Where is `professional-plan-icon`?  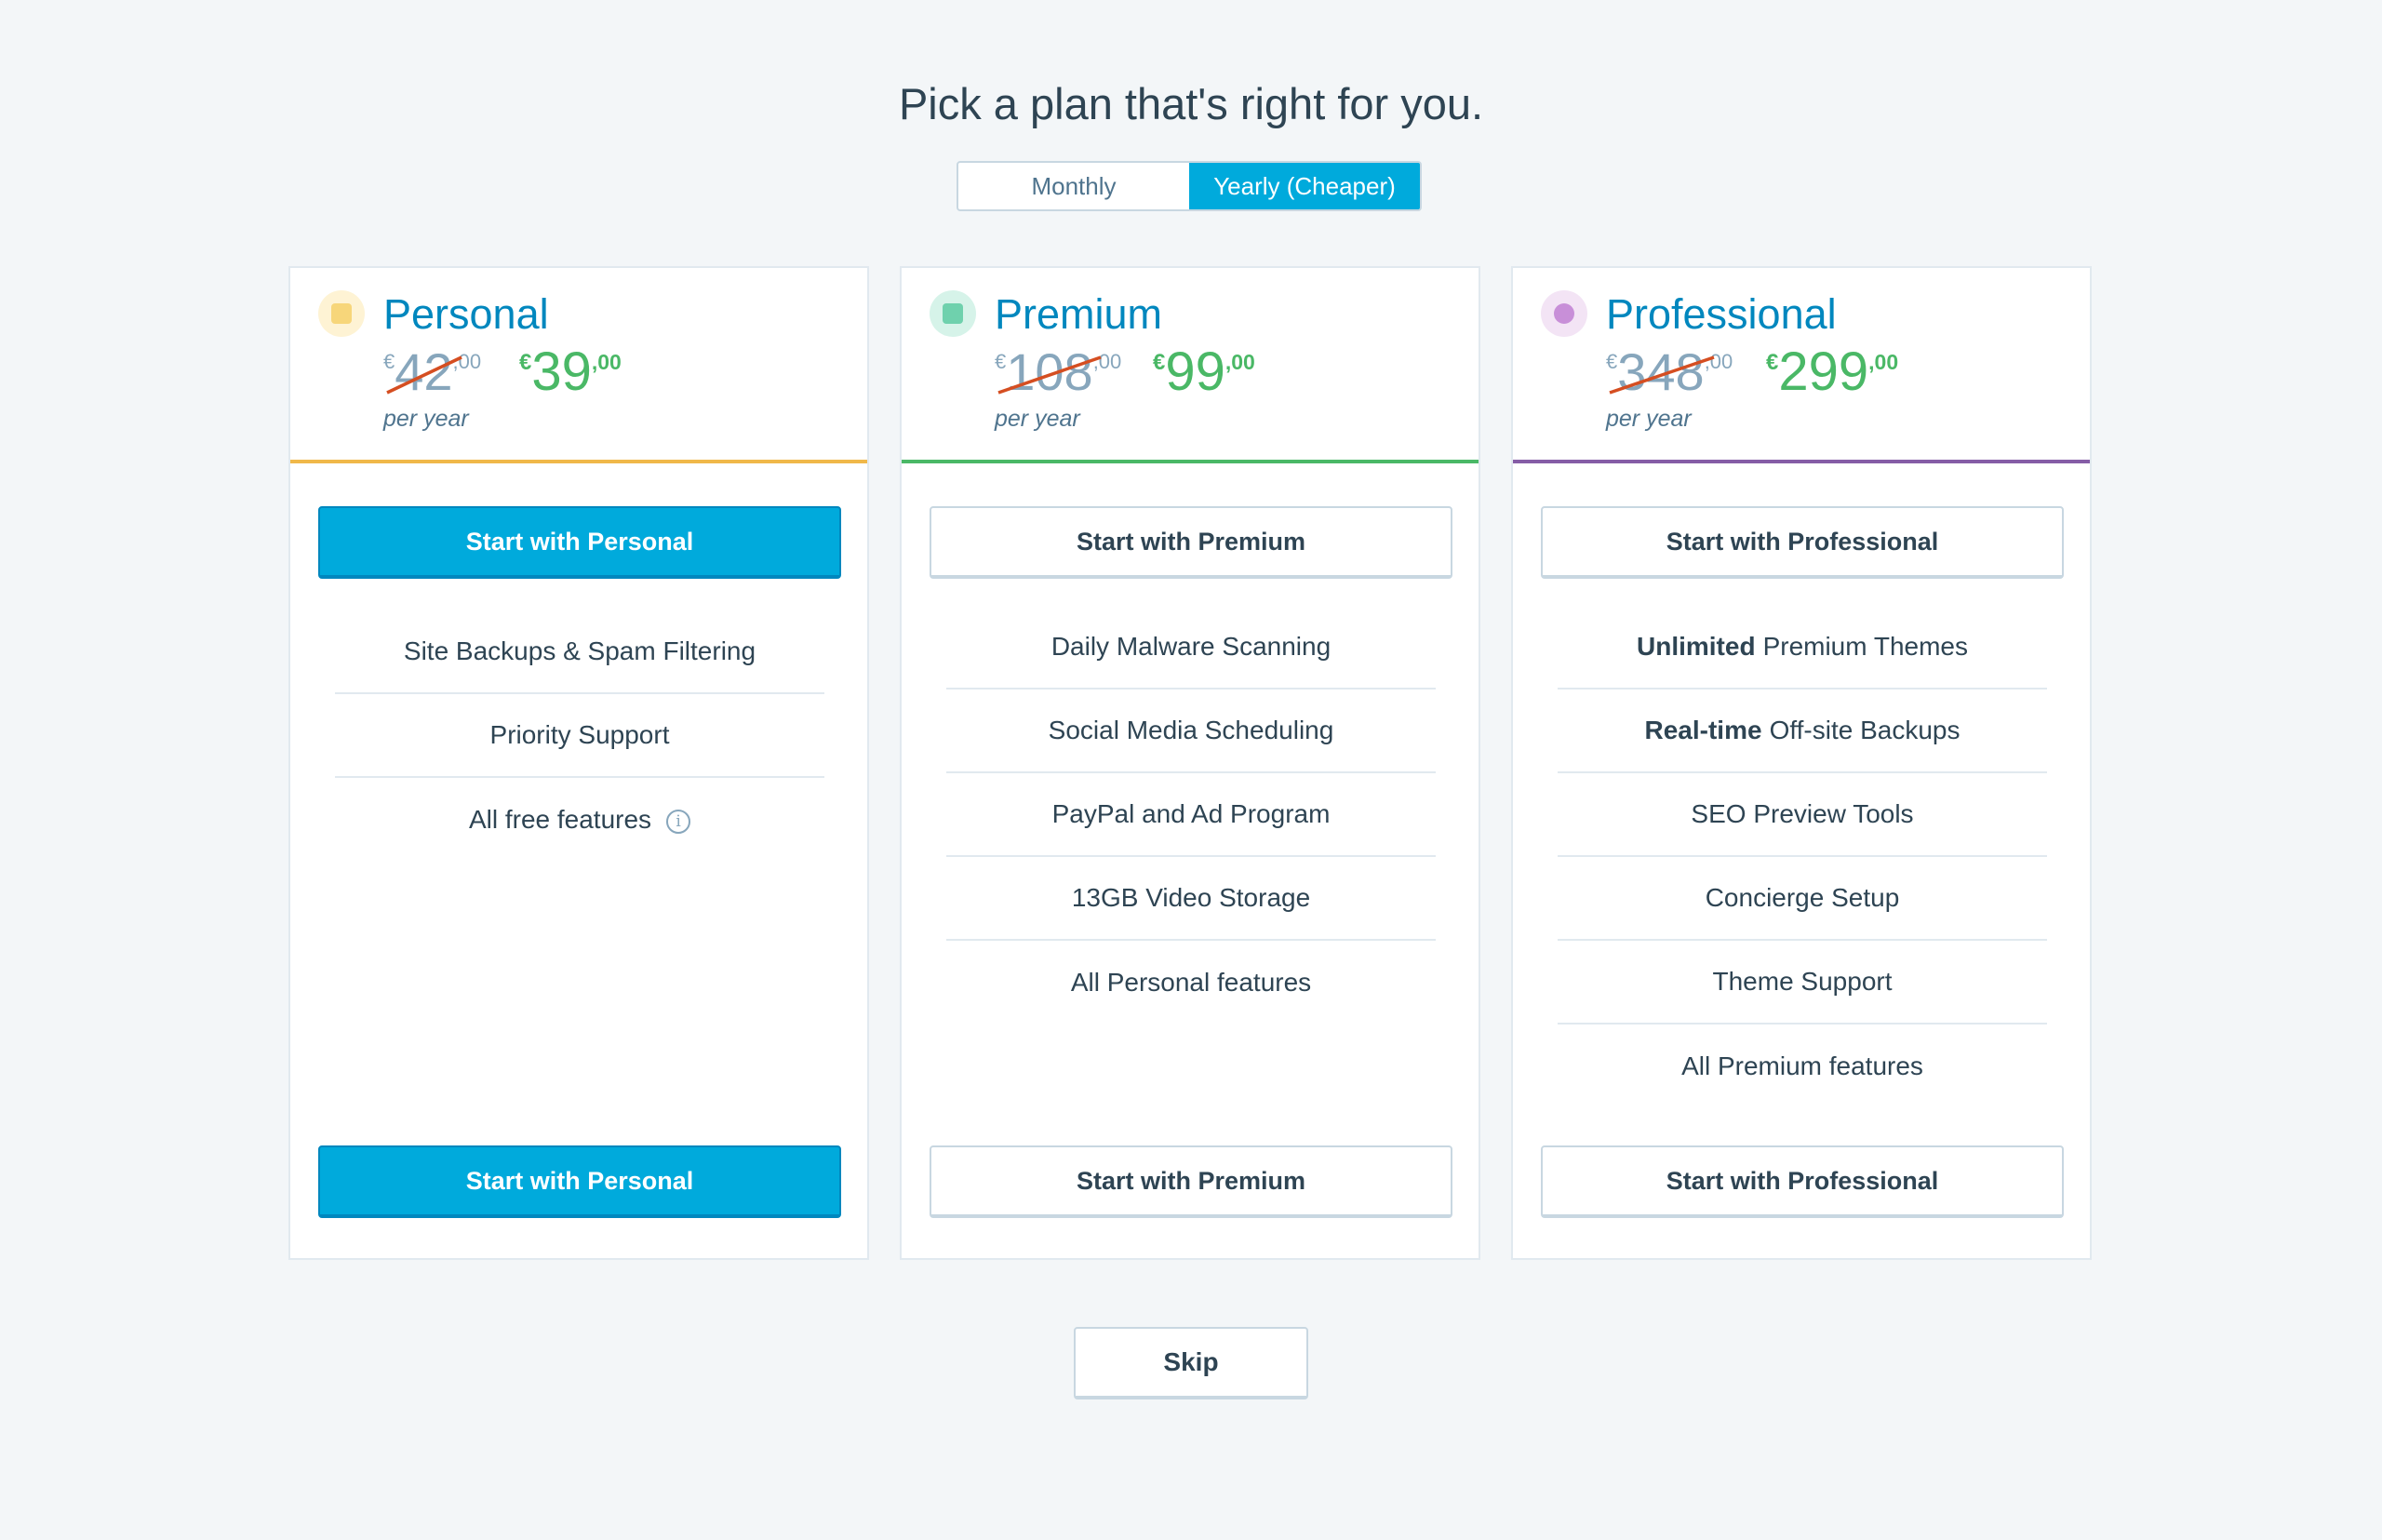
professional-plan-icon is located at coordinates (1564, 313).